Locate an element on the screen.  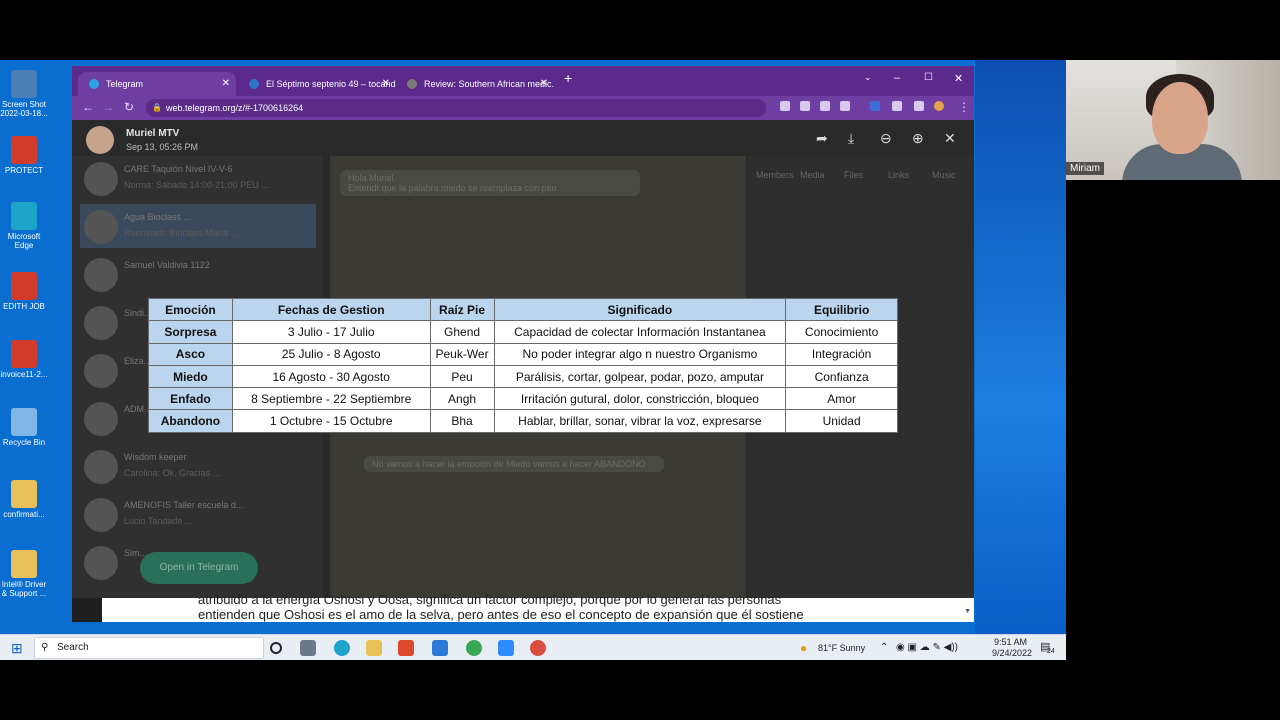
sidebar-icon is located at coordinates (919, 106).